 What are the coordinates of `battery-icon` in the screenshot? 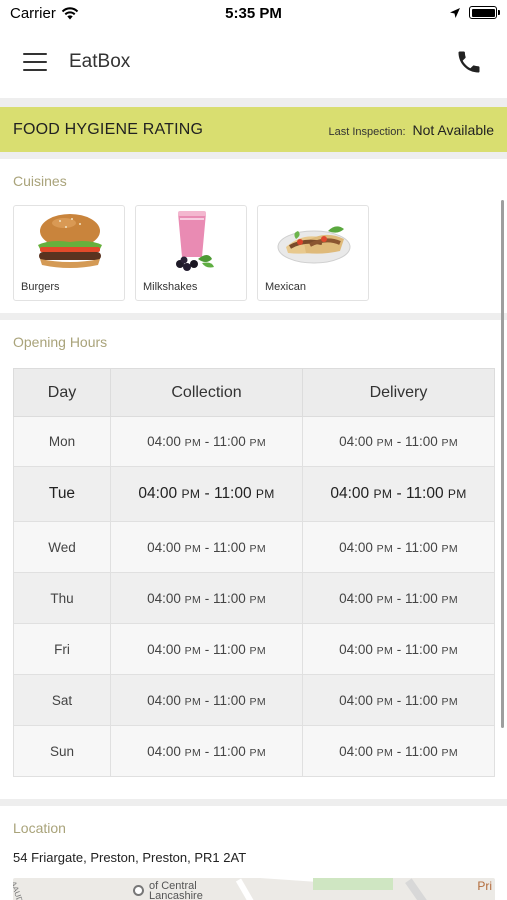 It's located at (484, 12).